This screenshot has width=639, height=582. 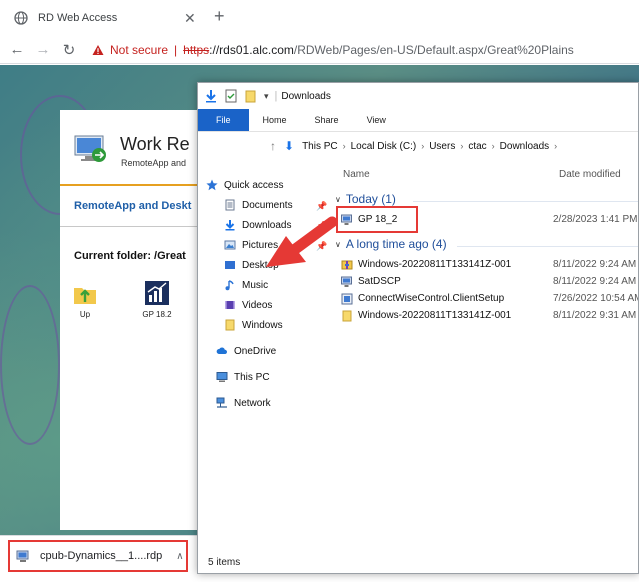 What do you see at coordinates (243, 403) in the screenshot?
I see `nav-item-network: Network` at bounding box center [243, 403].